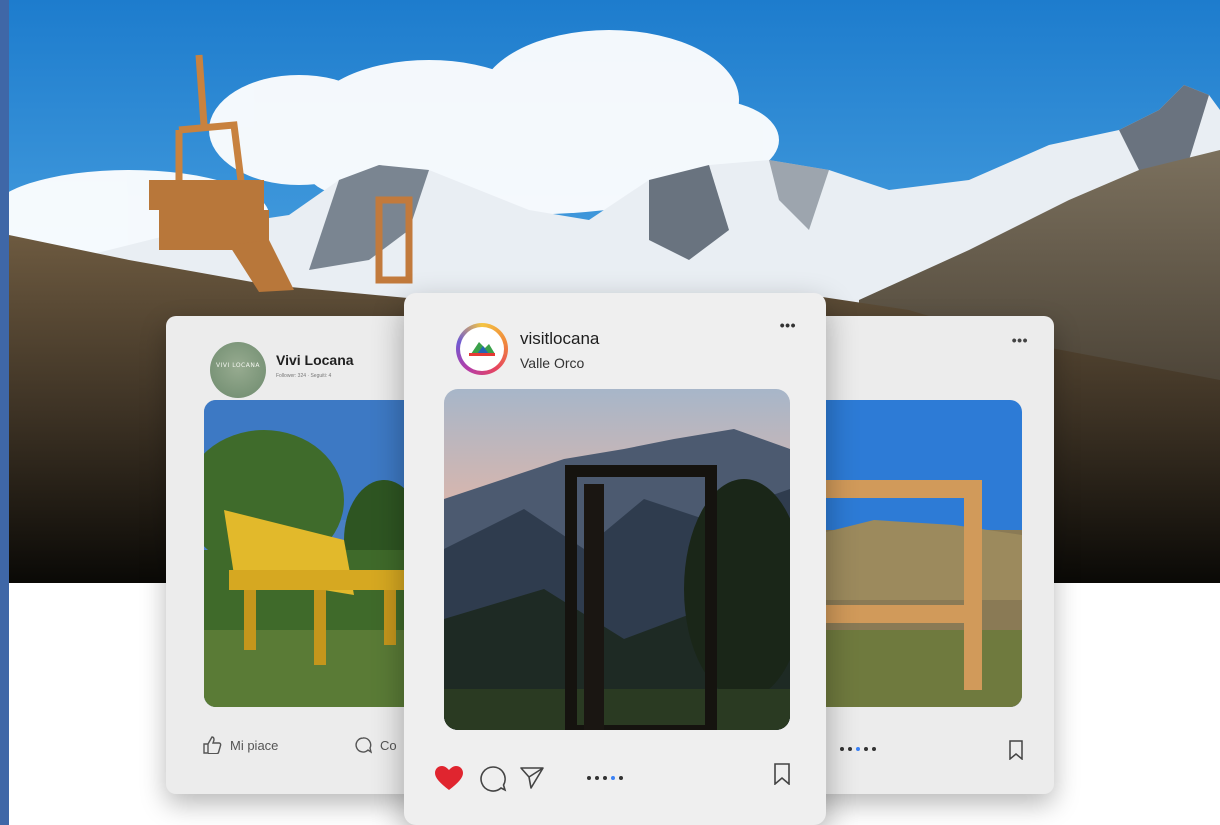  I want to click on location: Valle Orco, so click(552, 363).